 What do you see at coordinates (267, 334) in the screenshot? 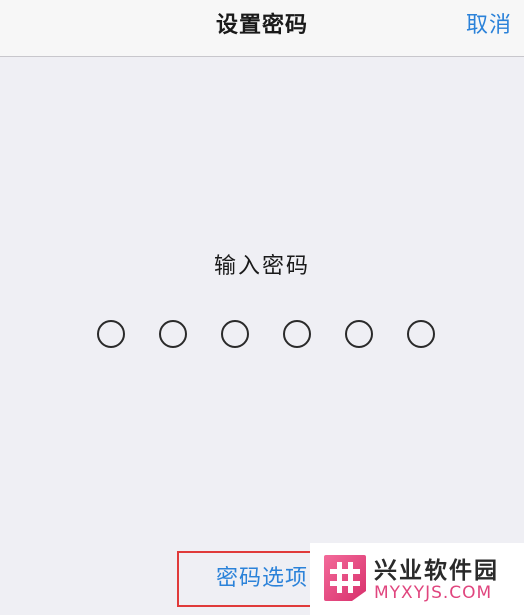
I see `passcode-dots` at bounding box center [267, 334].